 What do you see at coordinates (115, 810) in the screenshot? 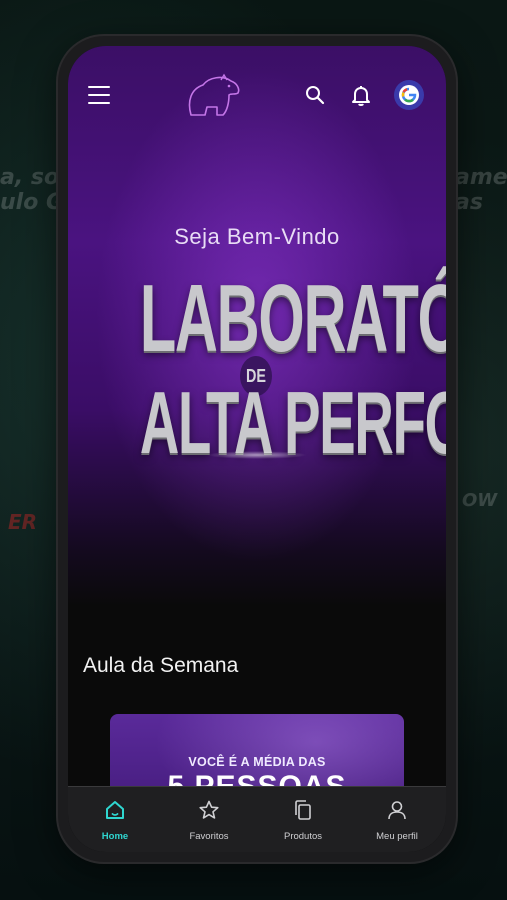
I see `home-icon` at bounding box center [115, 810].